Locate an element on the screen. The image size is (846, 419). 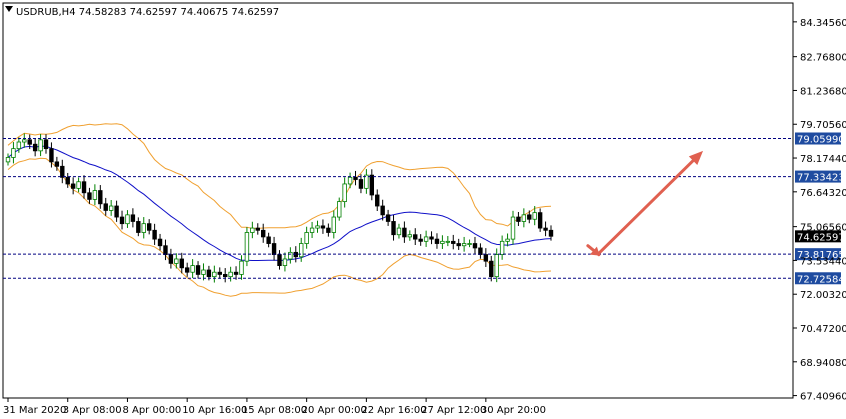
price-tick-label: 72.00320 is located at coordinates (823, 295).